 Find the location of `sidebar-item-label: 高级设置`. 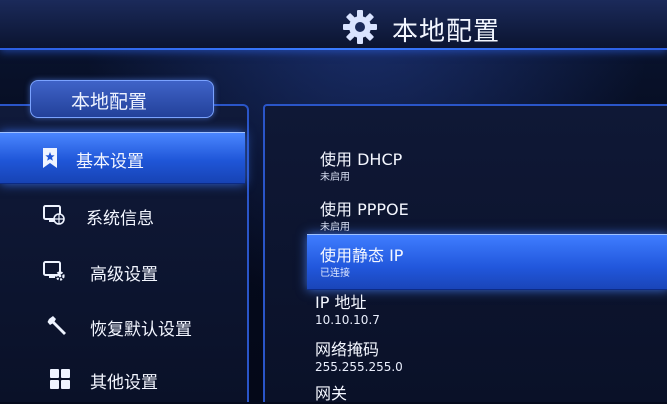

sidebar-item-label: 高级设置 is located at coordinates (124, 275).